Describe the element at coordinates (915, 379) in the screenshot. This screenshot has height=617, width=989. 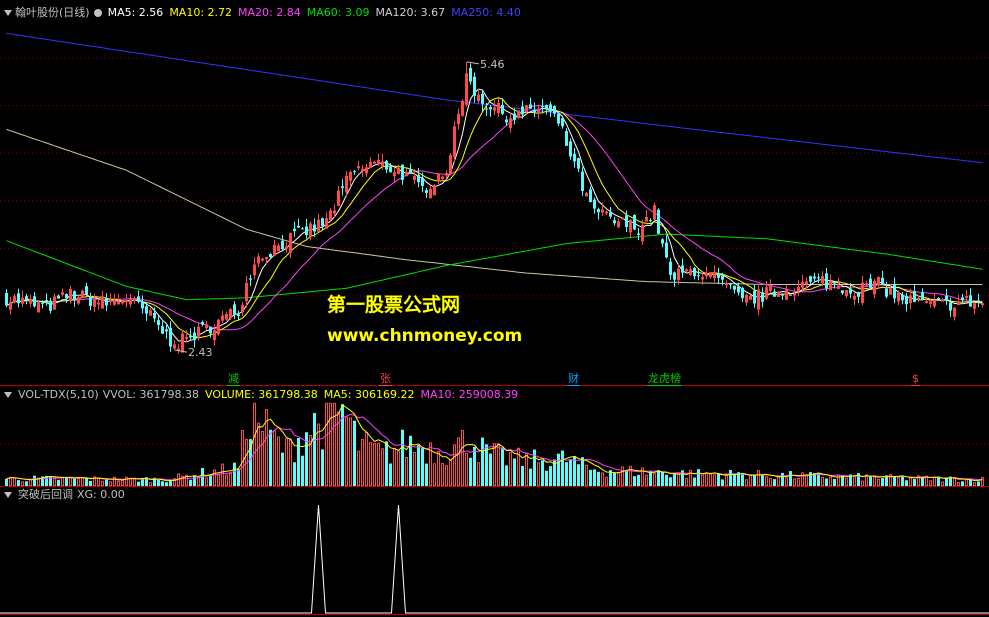
I see `event-marker: $` at that location.